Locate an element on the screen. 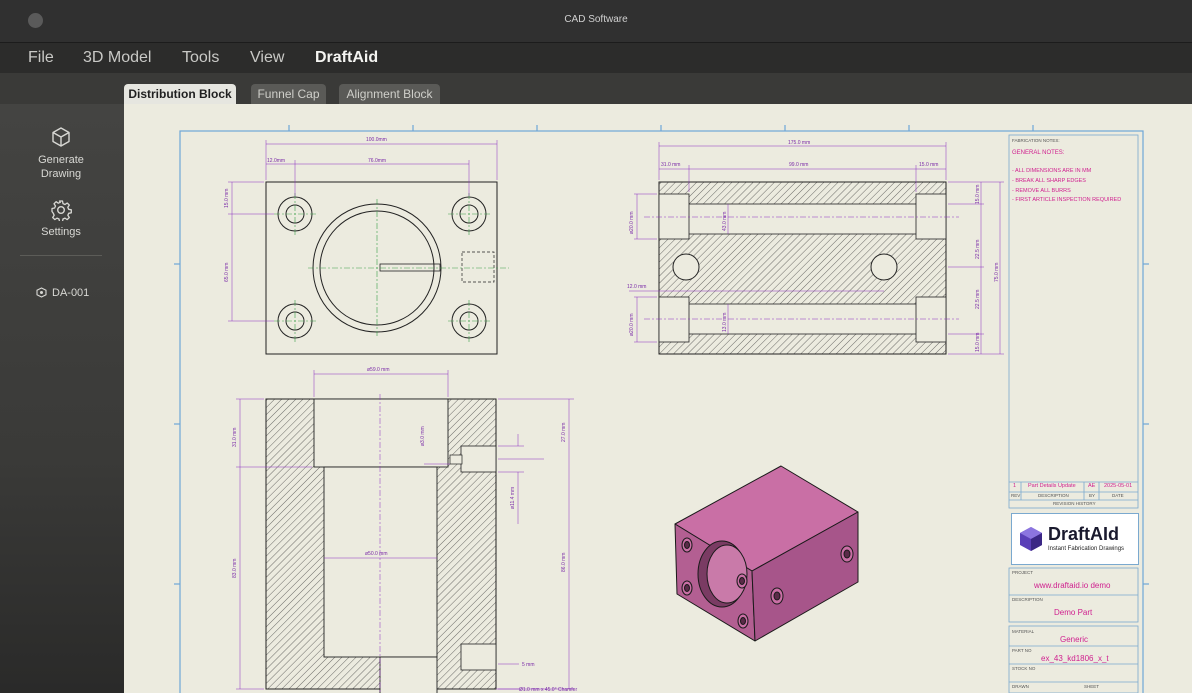  menu-view: View is located at coordinates (267, 58).